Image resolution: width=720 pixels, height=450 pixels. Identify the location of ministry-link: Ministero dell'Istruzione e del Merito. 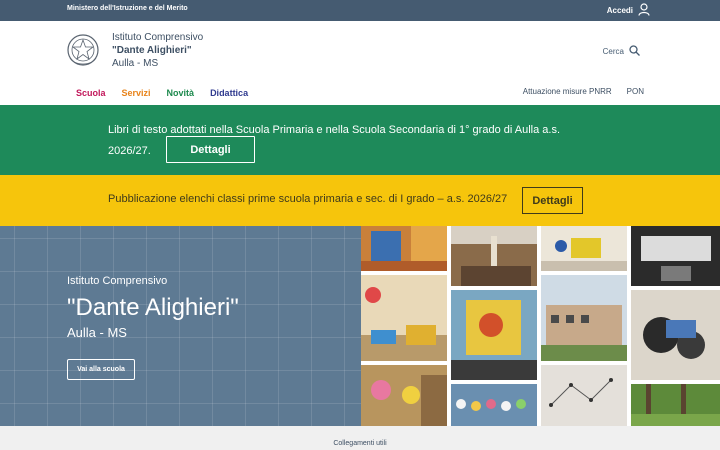
(127, 8).